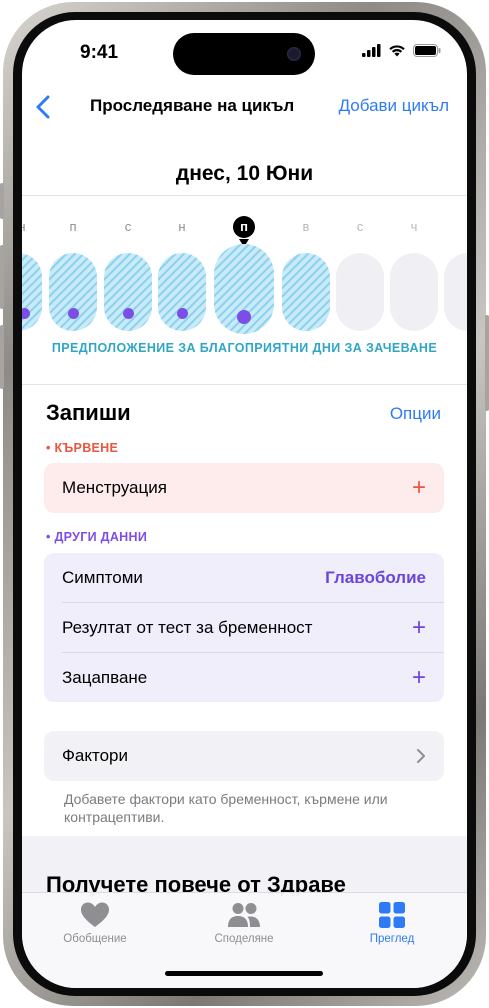  Describe the element at coordinates (95, 755) in the screenshot. I see `row-label: Фактори` at that location.